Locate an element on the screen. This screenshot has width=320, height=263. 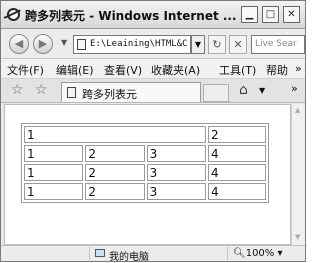
zoom-level: 🔍︎100% ▾ is located at coordinates (258, 253).